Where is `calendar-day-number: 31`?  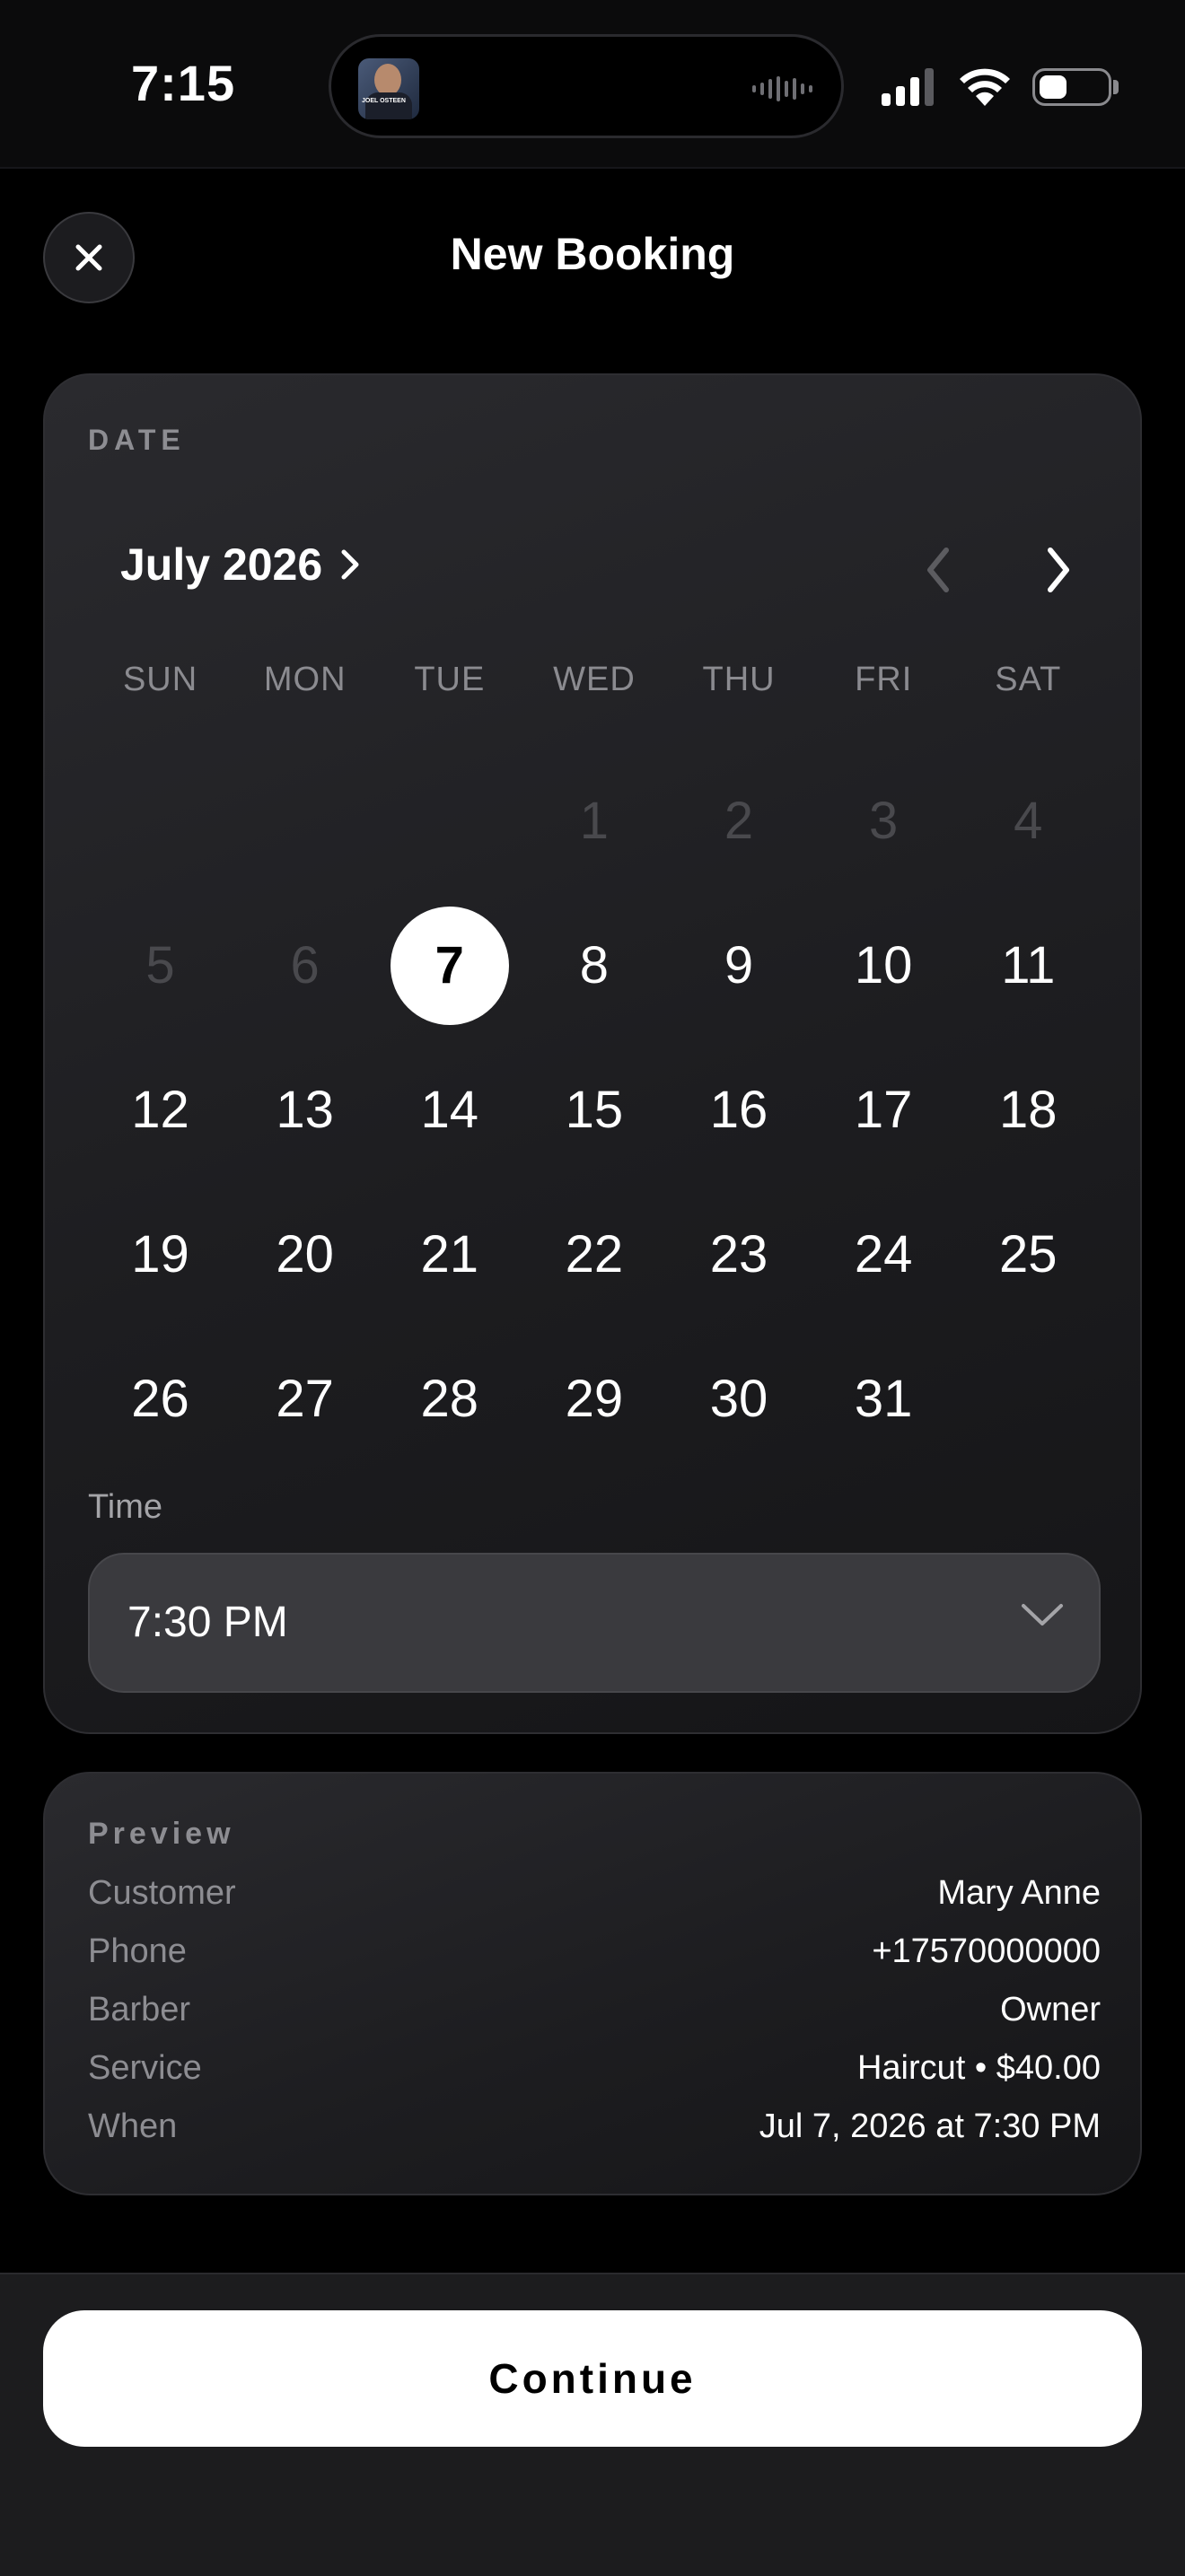
calendar-day-number: 31 is located at coordinates (883, 1399).